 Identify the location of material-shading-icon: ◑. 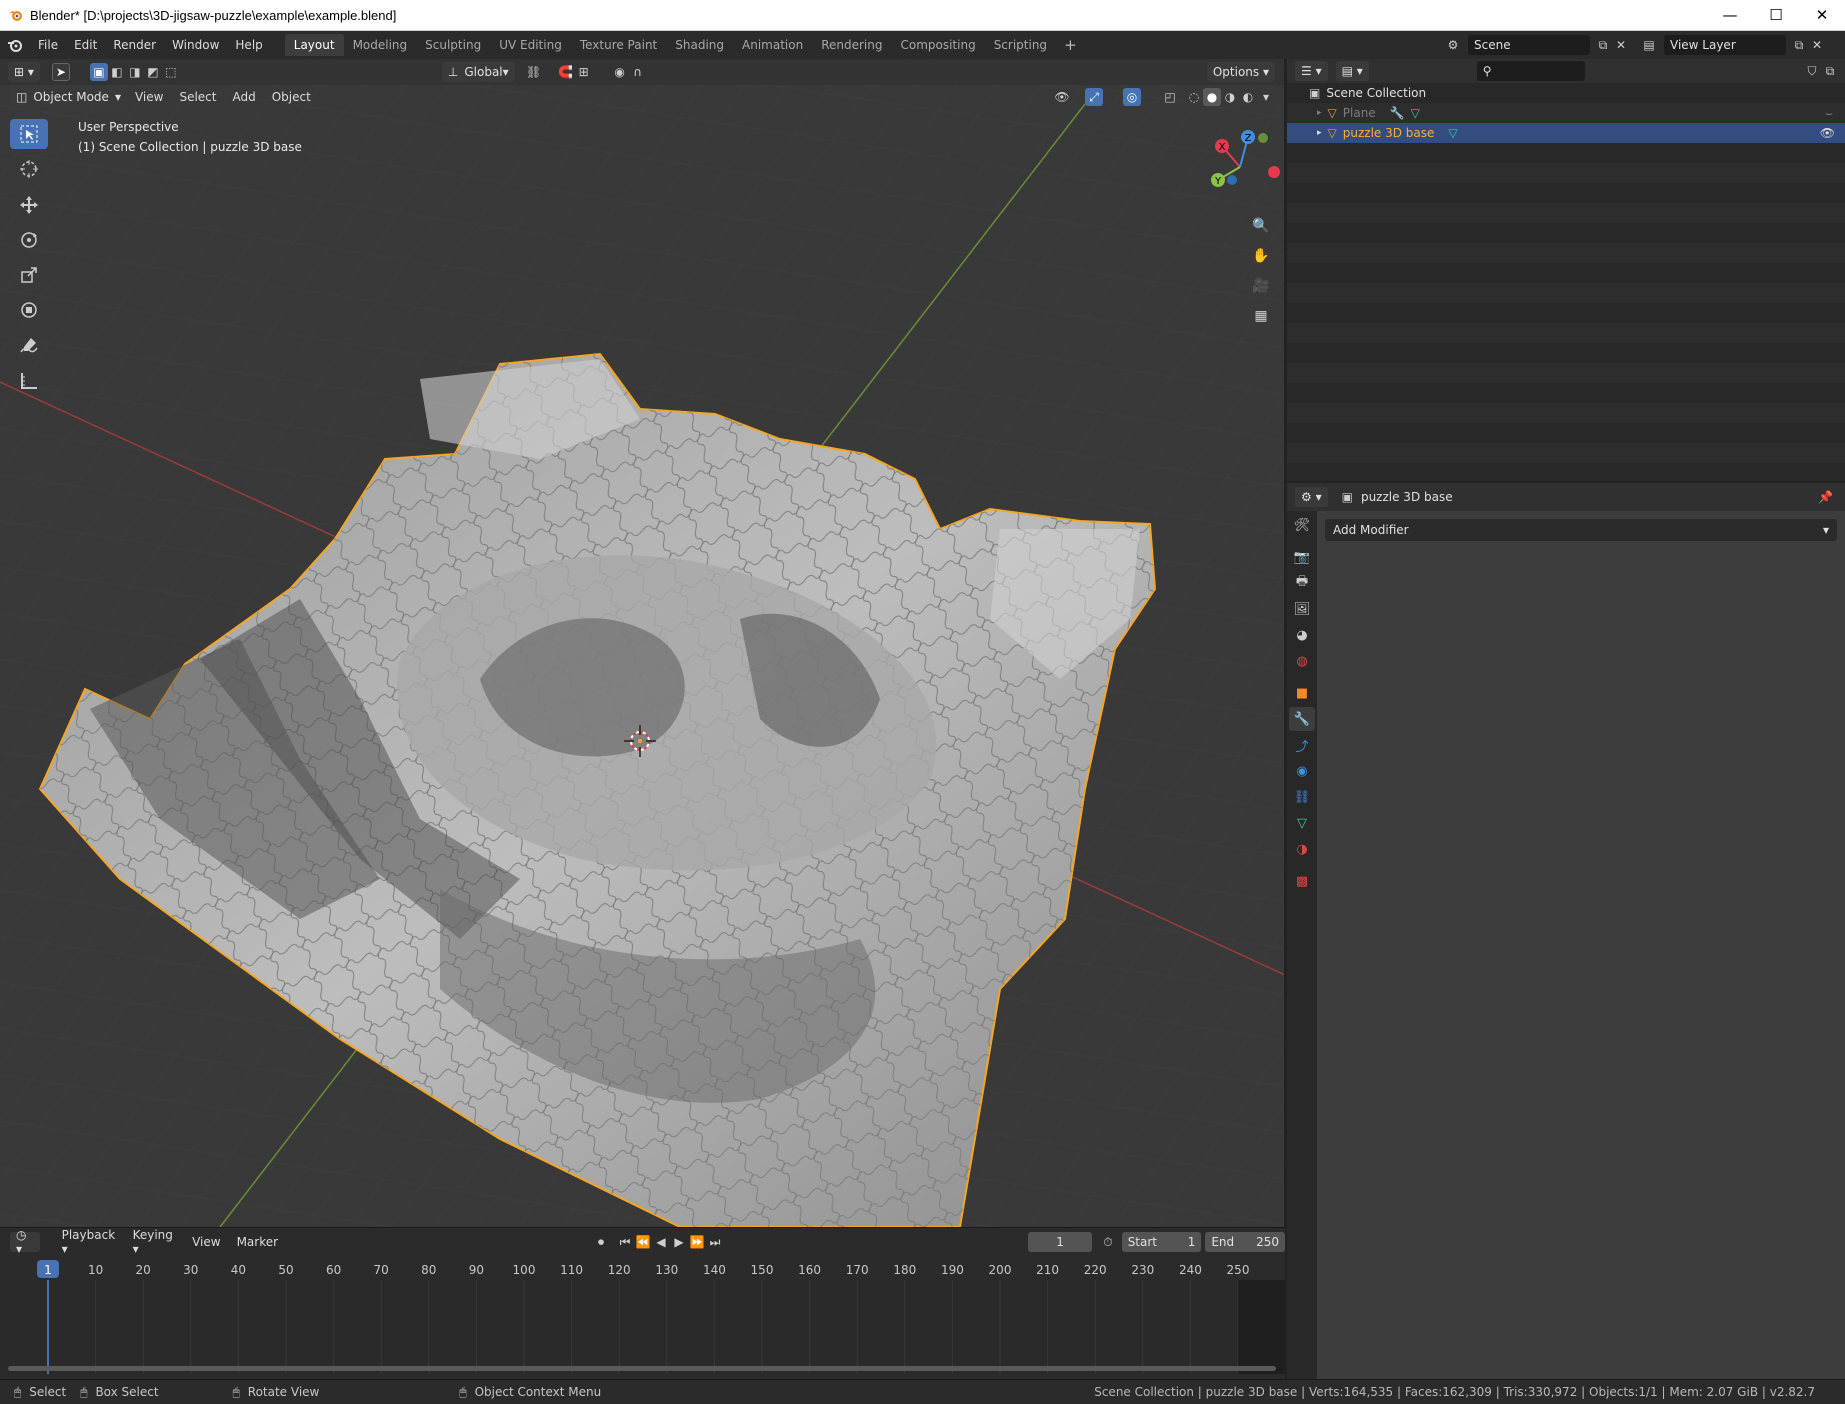
(1230, 97).